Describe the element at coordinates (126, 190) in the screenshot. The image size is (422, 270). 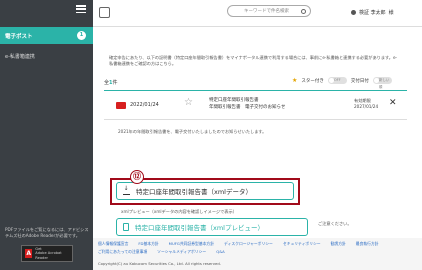
I see `download-icon` at that location.